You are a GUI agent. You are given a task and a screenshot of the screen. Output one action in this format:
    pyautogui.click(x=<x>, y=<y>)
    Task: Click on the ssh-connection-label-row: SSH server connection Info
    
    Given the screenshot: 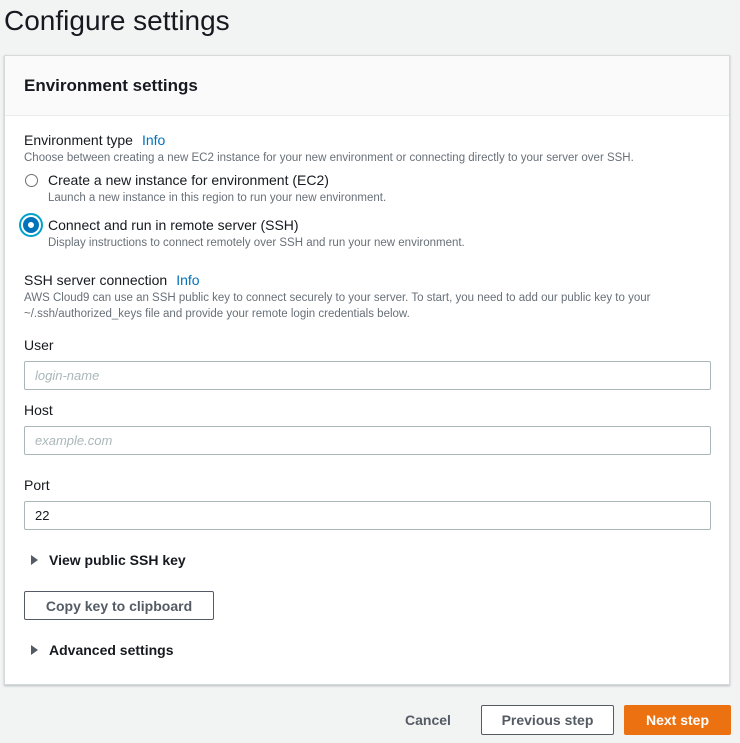 What is the action you would take?
    pyautogui.click(x=112, y=280)
    